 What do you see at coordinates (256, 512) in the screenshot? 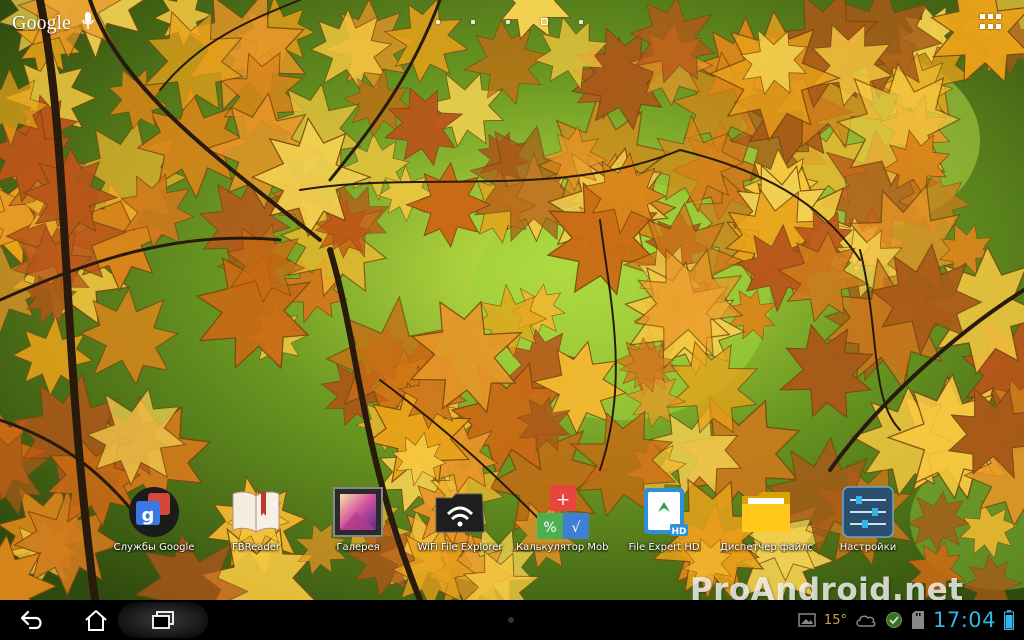
I see `book-icon` at bounding box center [256, 512].